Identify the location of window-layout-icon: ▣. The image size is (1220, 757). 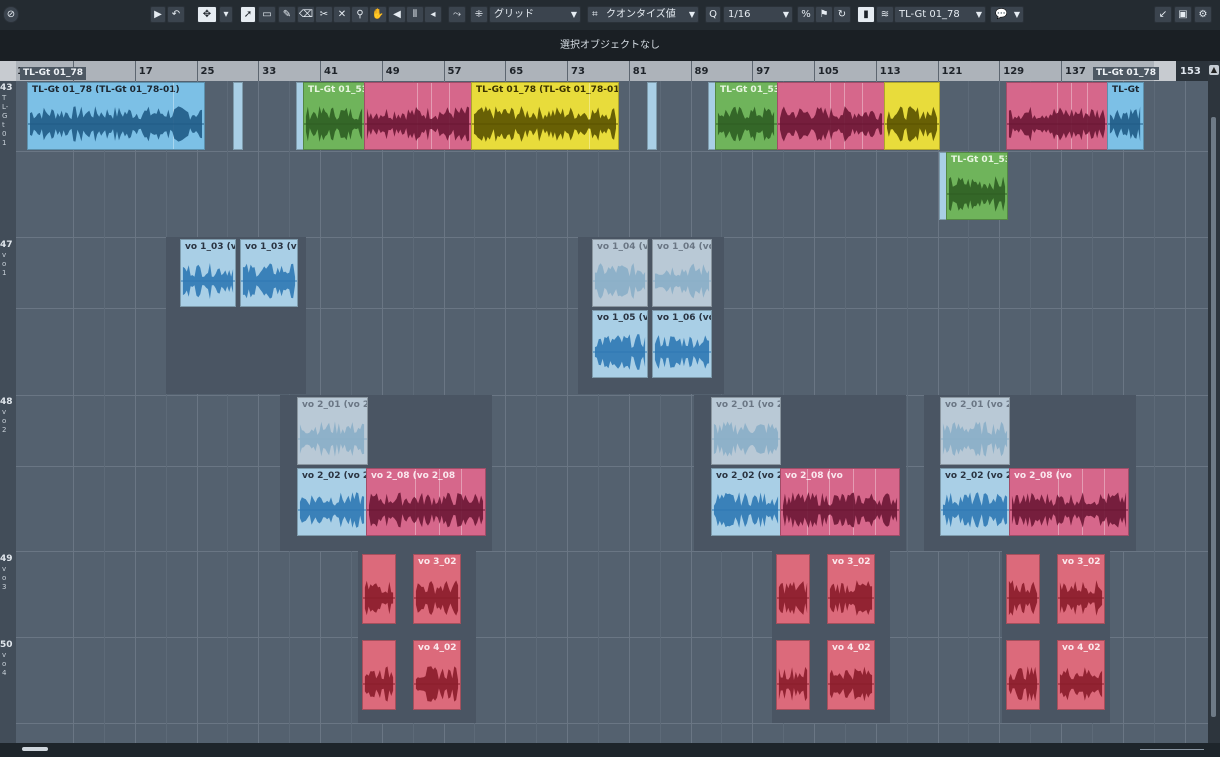
(1183, 14).